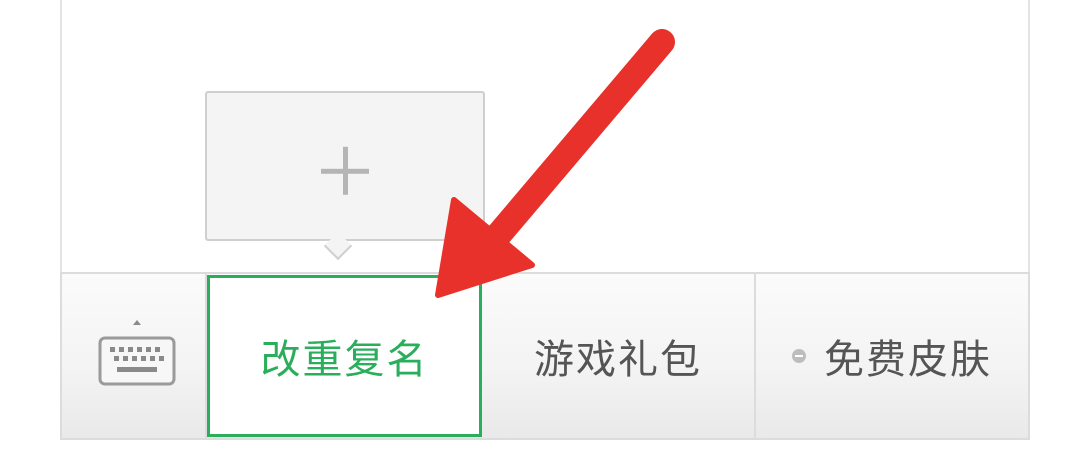  I want to click on menu-item-rename: 改重复名, so click(344, 356).